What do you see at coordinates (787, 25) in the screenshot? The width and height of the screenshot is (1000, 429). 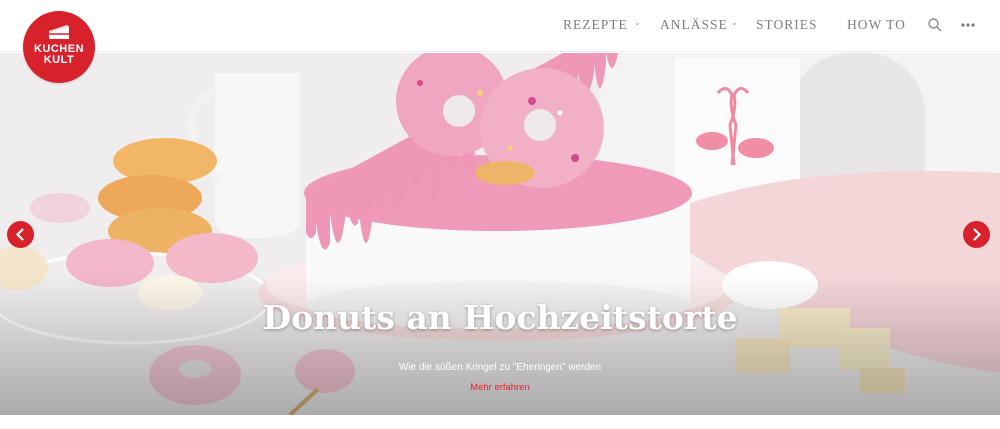 I see `nav-item-stories: STORIES` at bounding box center [787, 25].